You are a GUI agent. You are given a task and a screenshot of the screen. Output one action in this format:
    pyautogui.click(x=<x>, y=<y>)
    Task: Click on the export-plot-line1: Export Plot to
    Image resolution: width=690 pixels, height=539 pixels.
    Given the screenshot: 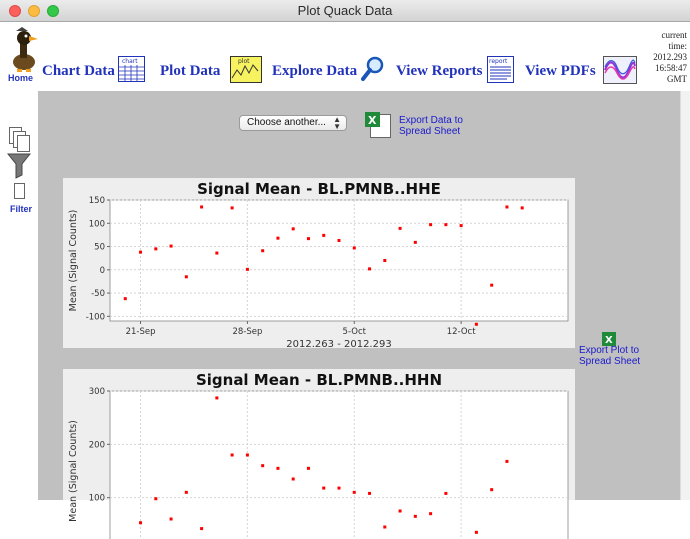 What is the action you would take?
    pyautogui.click(x=609, y=350)
    